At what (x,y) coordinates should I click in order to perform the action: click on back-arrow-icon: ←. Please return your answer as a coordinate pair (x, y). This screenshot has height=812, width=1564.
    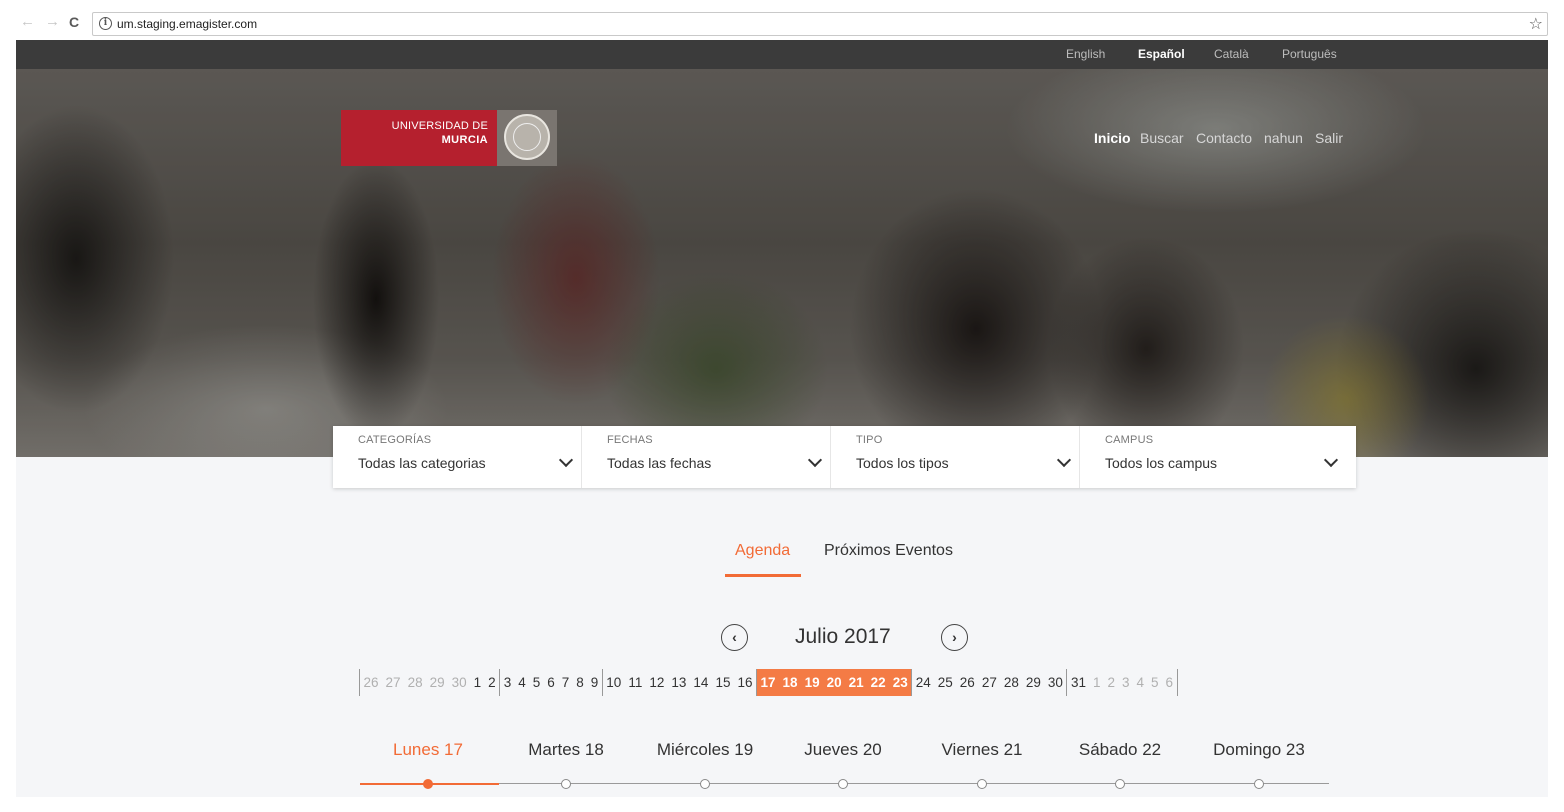
    Looking at the image, I should click on (27, 21).